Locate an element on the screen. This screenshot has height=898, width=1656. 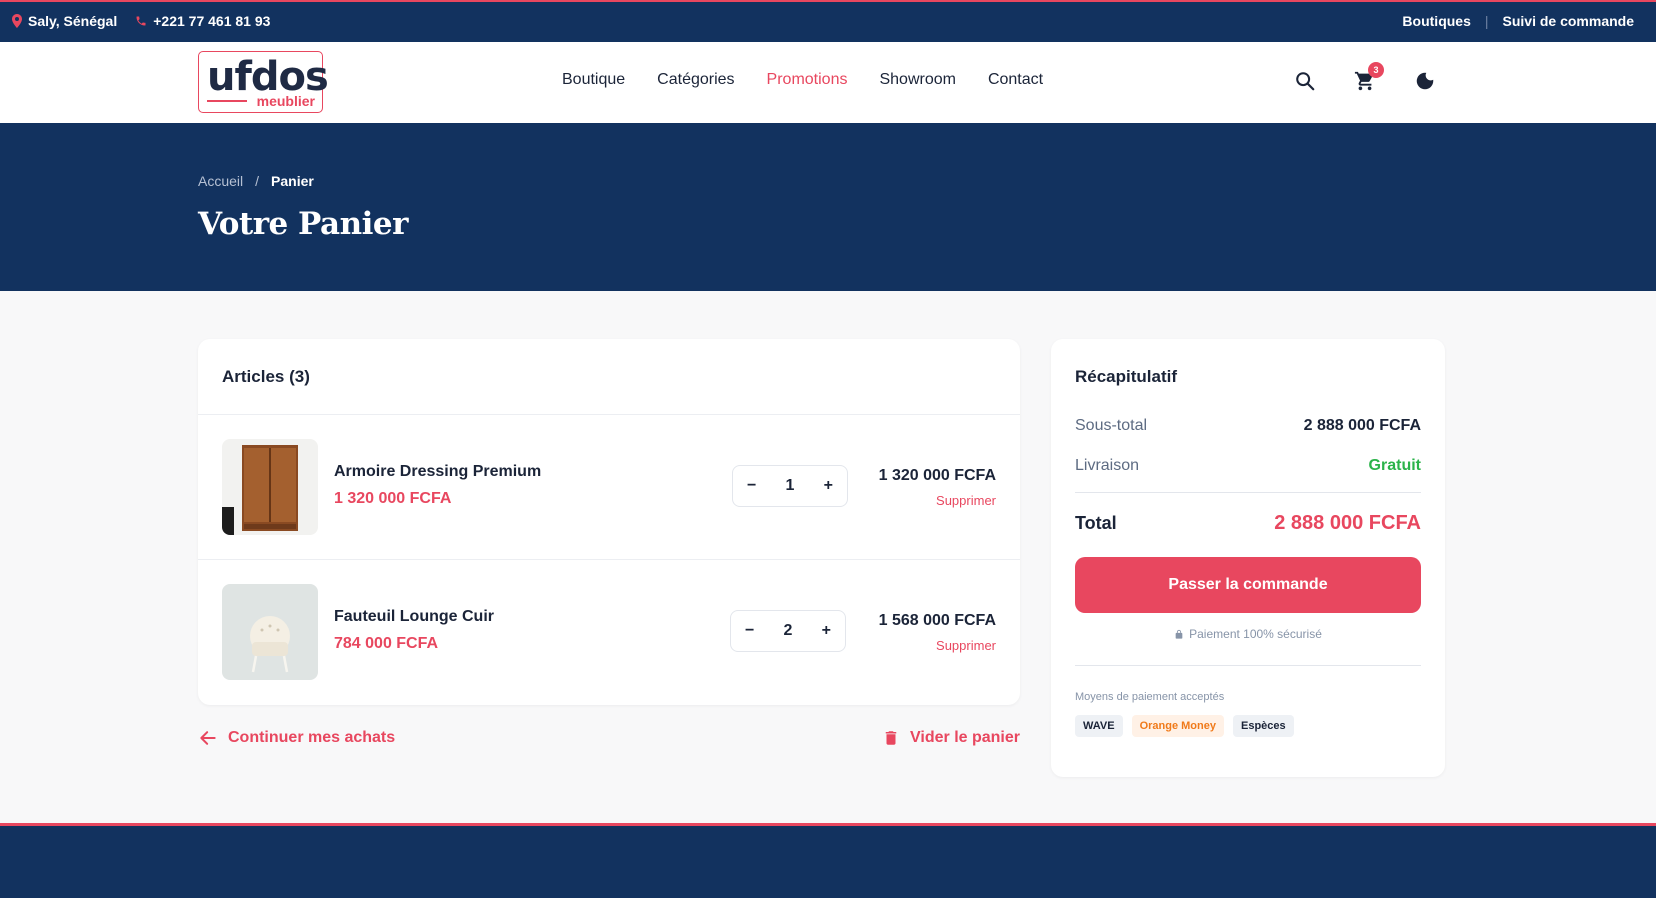
quantity-value: 1 is located at coordinates (790, 486).